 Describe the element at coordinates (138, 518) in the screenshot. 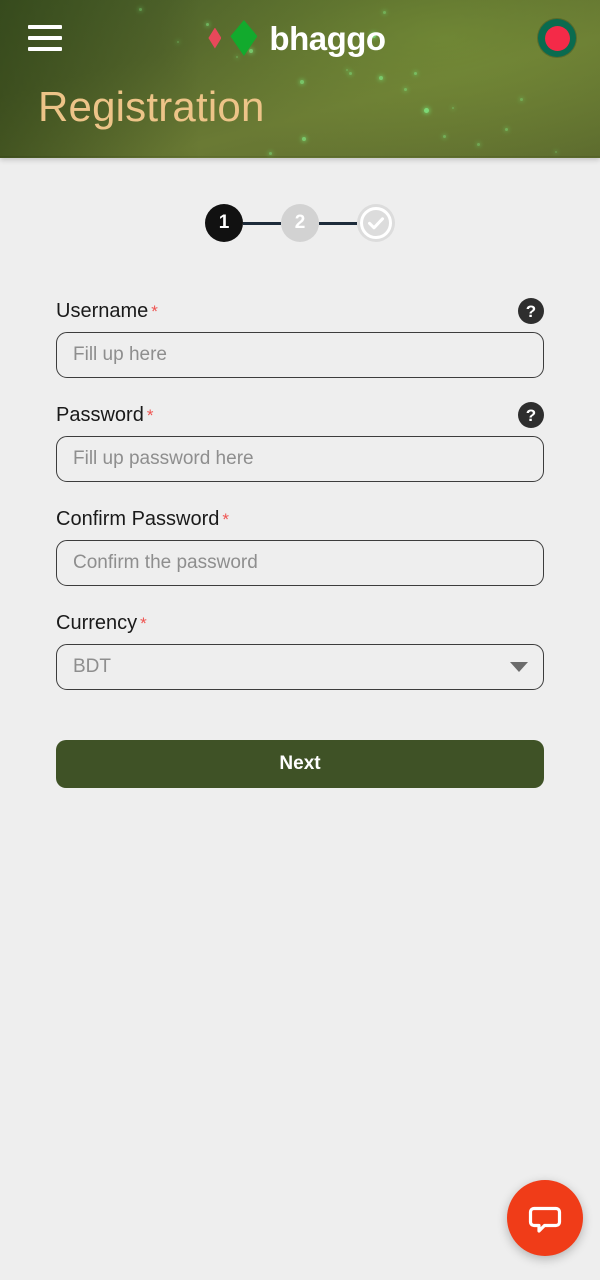

I see `label-confirm-password-text: Confirm Password` at that location.